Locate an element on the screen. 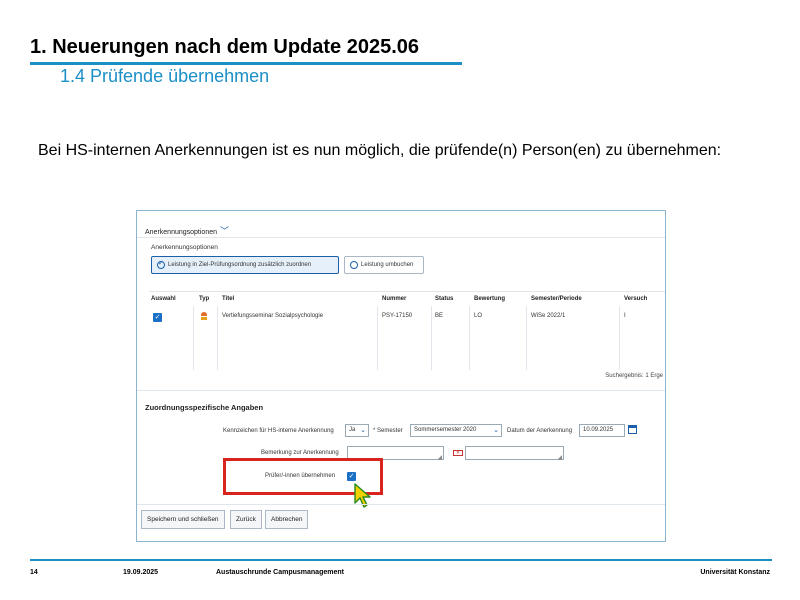  row-number: PSY-17150 is located at coordinates (397, 316).